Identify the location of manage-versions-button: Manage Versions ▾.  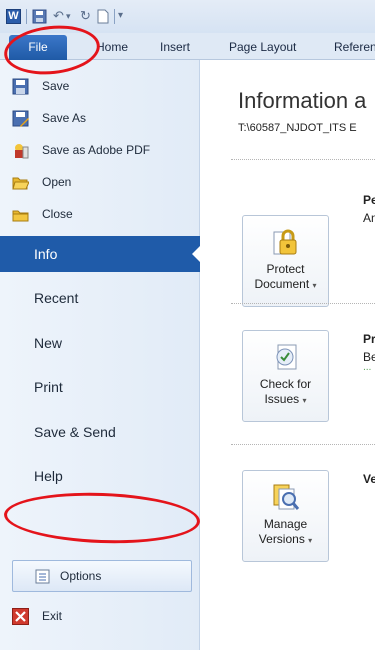
(285, 516).